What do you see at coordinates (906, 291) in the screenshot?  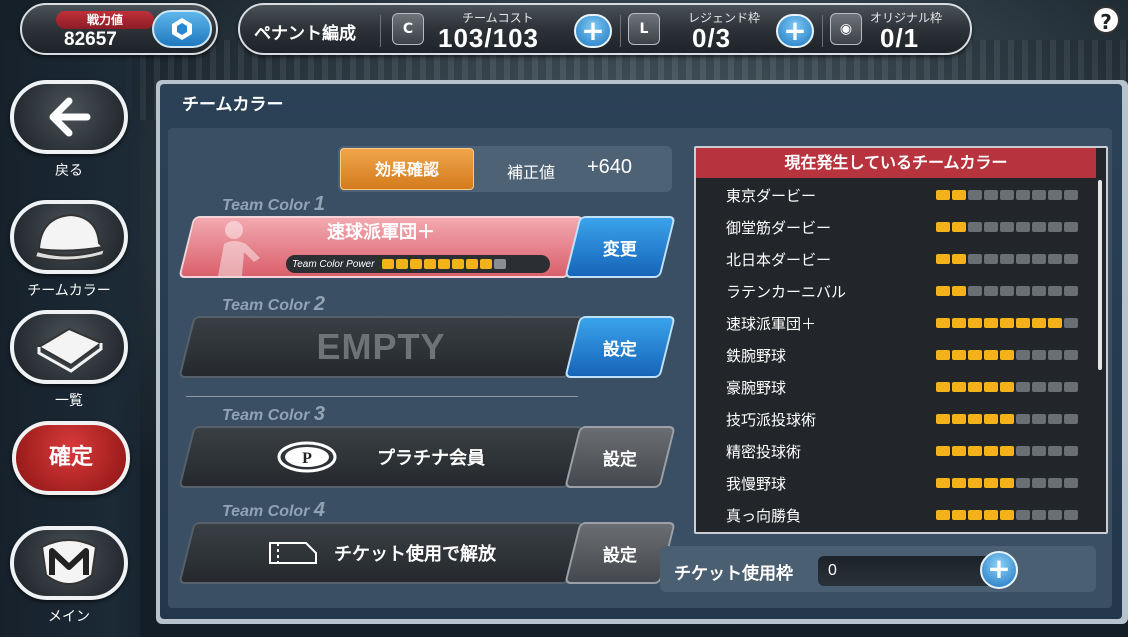 I see `list-item: ラテンカーニバル` at bounding box center [906, 291].